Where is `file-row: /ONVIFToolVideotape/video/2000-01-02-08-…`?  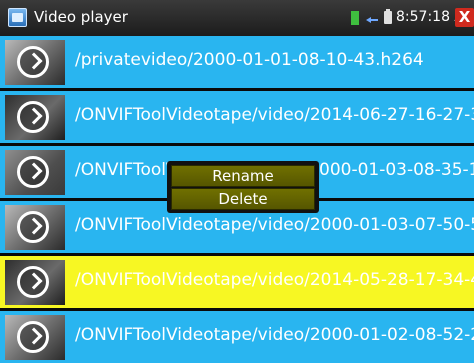
file-row: /ONVIFToolVideotape/video/2000-01-02-08-… is located at coordinates (237, 337).